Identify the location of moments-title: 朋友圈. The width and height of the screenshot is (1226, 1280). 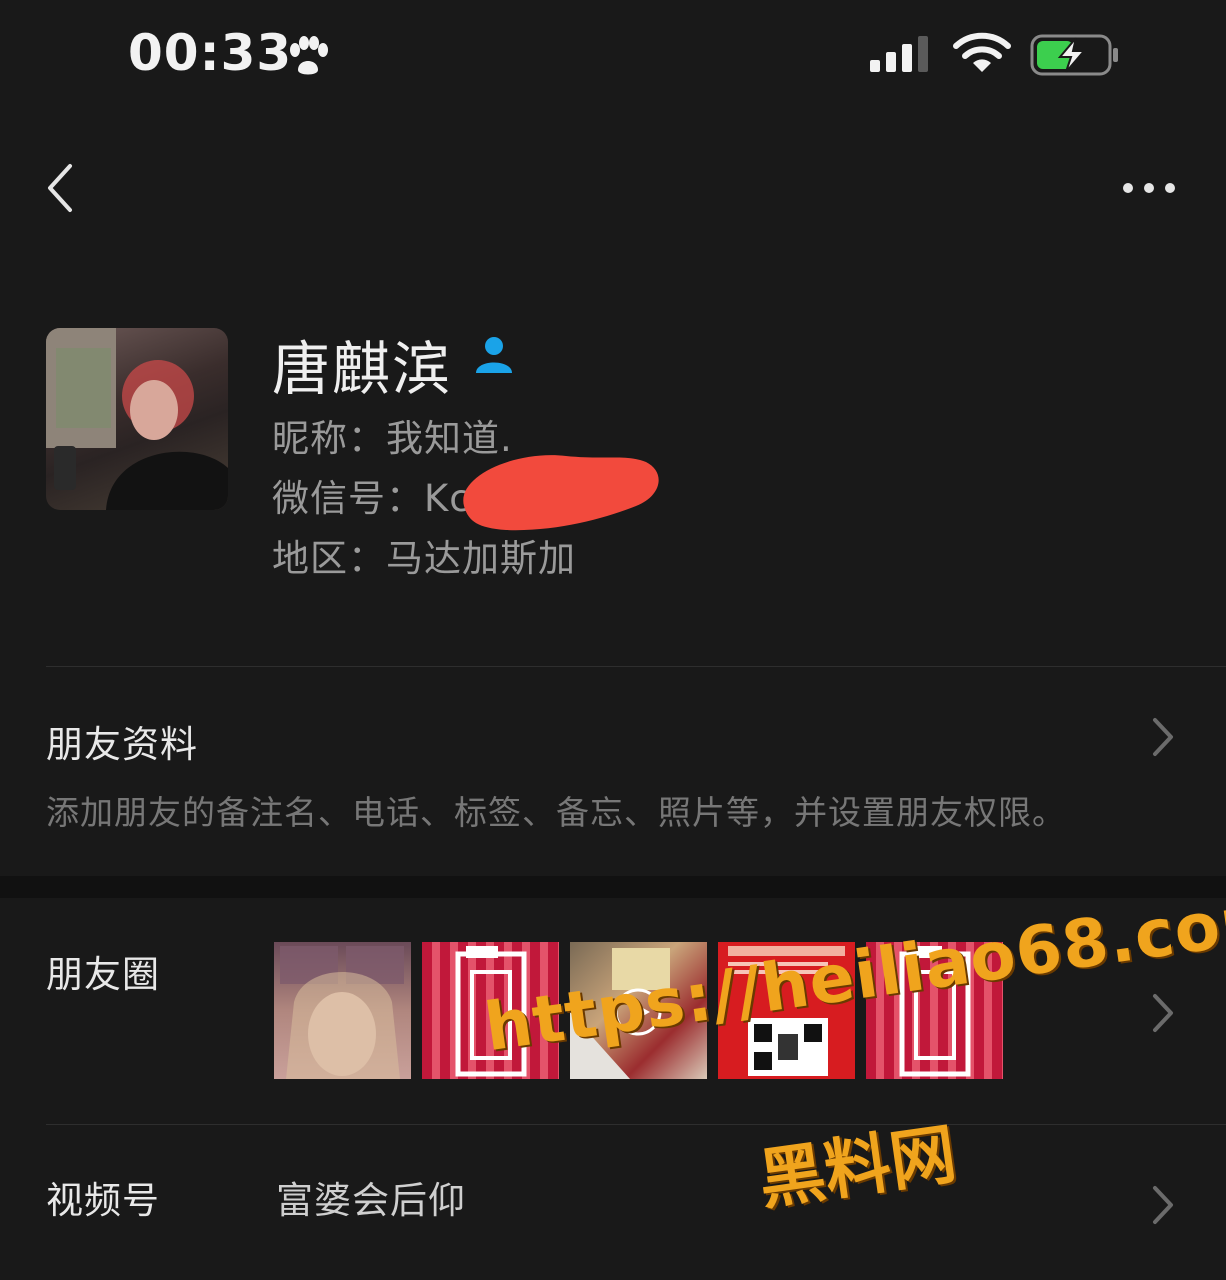
(103, 974).